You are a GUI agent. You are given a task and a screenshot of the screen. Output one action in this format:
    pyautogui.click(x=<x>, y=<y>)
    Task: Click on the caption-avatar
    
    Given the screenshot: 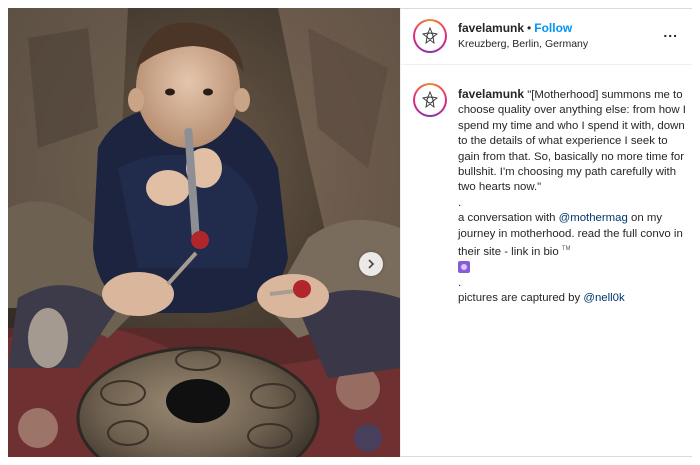 What is the action you would take?
    pyautogui.click(x=430, y=100)
    